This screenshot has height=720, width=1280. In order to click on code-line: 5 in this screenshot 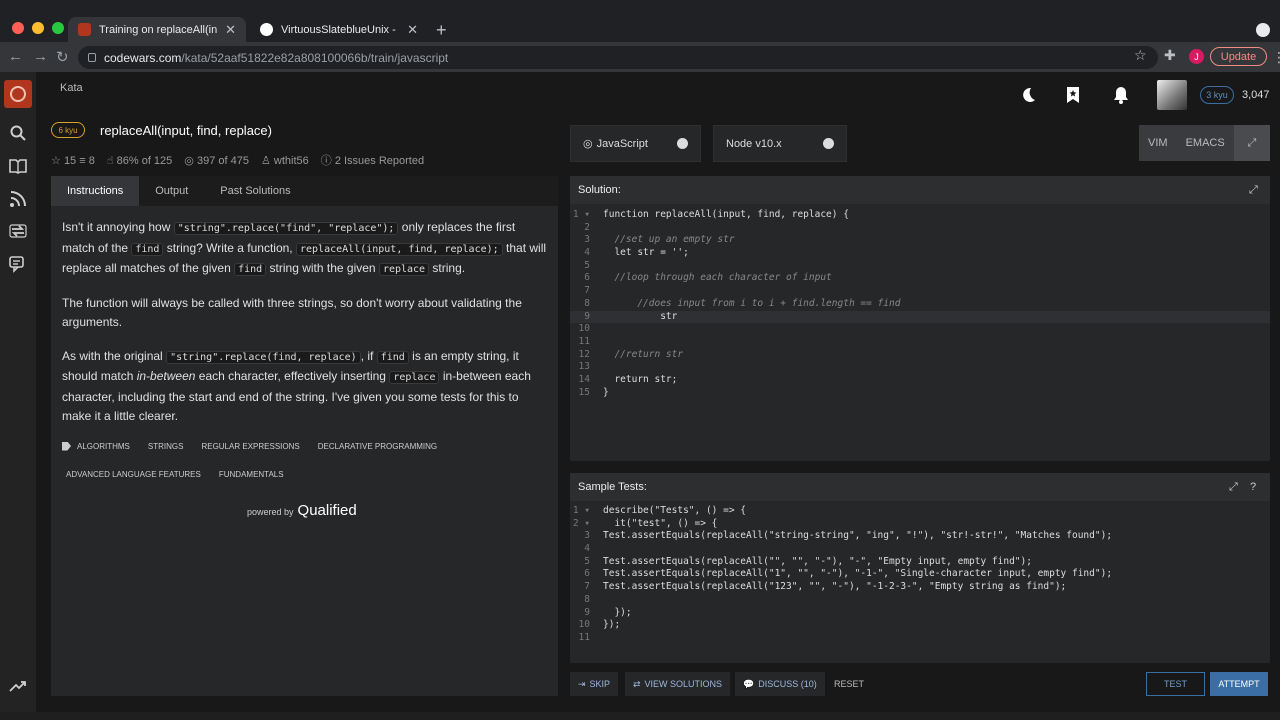, I will do `click(920, 266)`.